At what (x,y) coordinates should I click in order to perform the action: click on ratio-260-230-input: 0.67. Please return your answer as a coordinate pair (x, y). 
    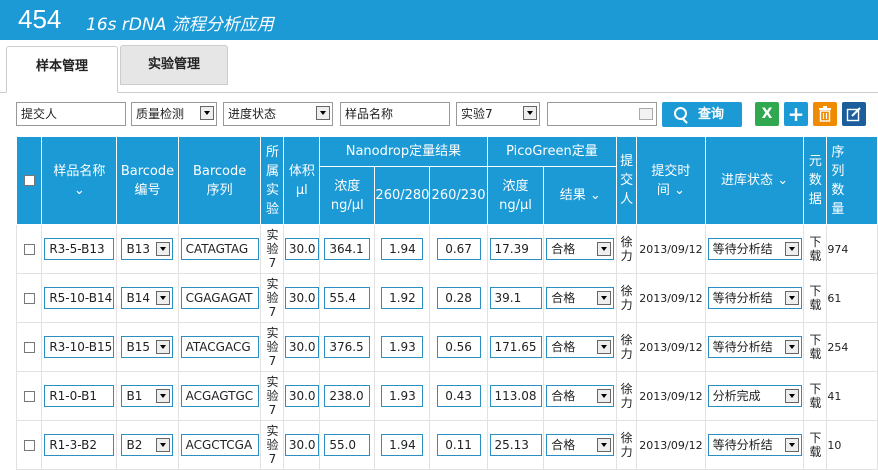
    Looking at the image, I should click on (458, 249).